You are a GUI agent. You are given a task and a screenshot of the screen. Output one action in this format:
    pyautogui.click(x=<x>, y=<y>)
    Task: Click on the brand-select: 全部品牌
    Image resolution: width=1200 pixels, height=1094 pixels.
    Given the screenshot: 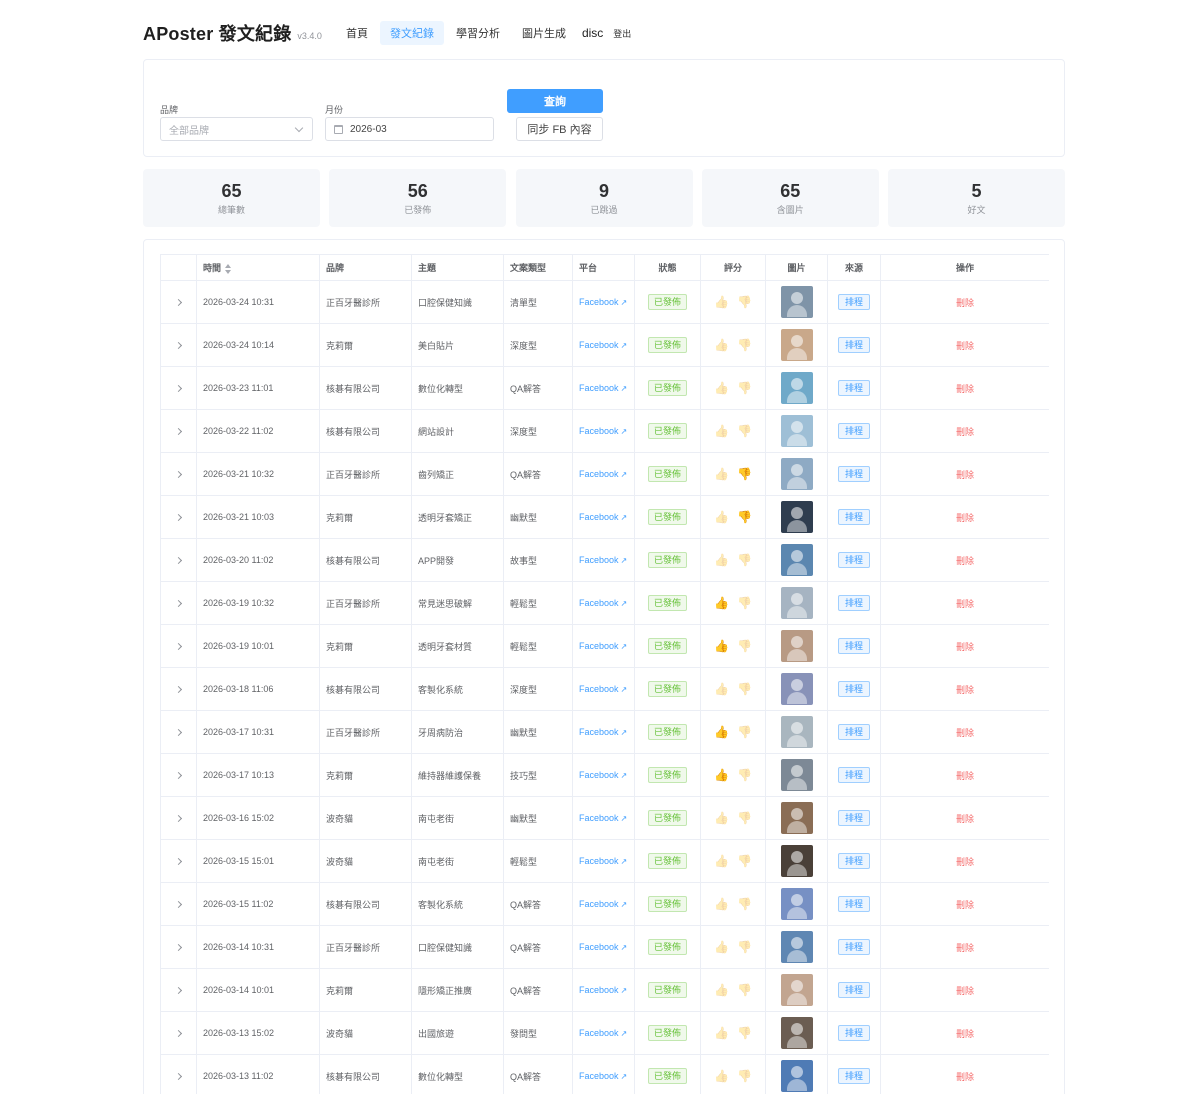 What is the action you would take?
    pyautogui.click(x=236, y=129)
    